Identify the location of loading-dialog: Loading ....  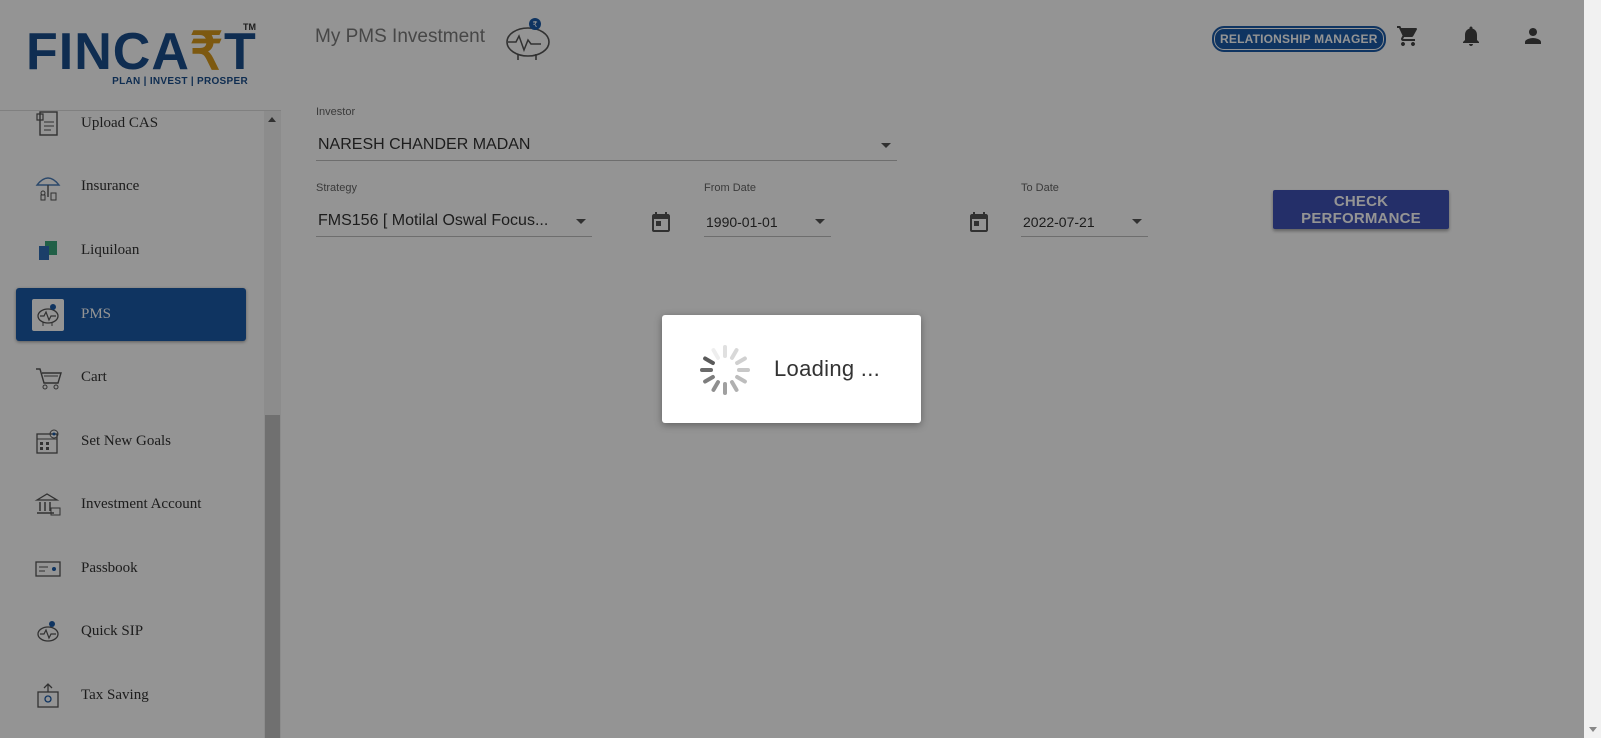
(791, 369).